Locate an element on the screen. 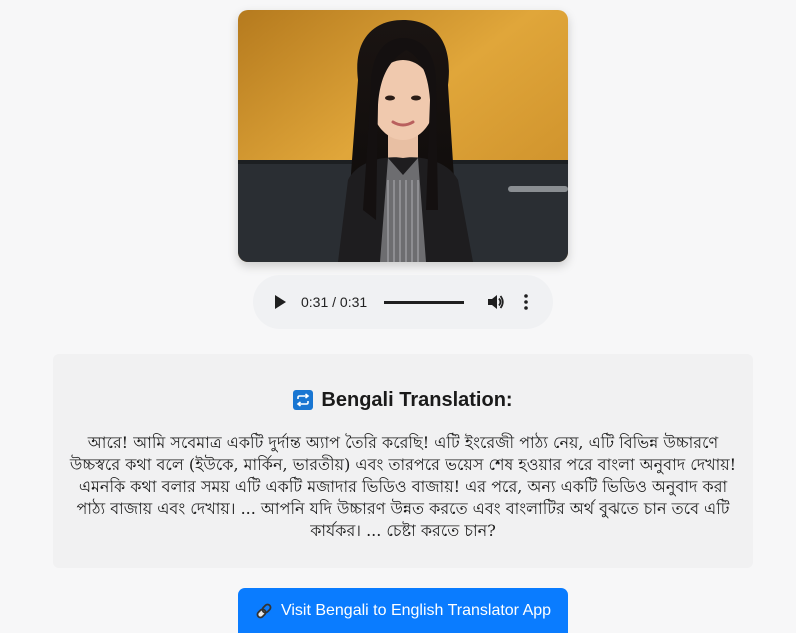 Image resolution: width=796 pixels, height=633 pixels. audio-progress-slider is located at coordinates (424, 302).